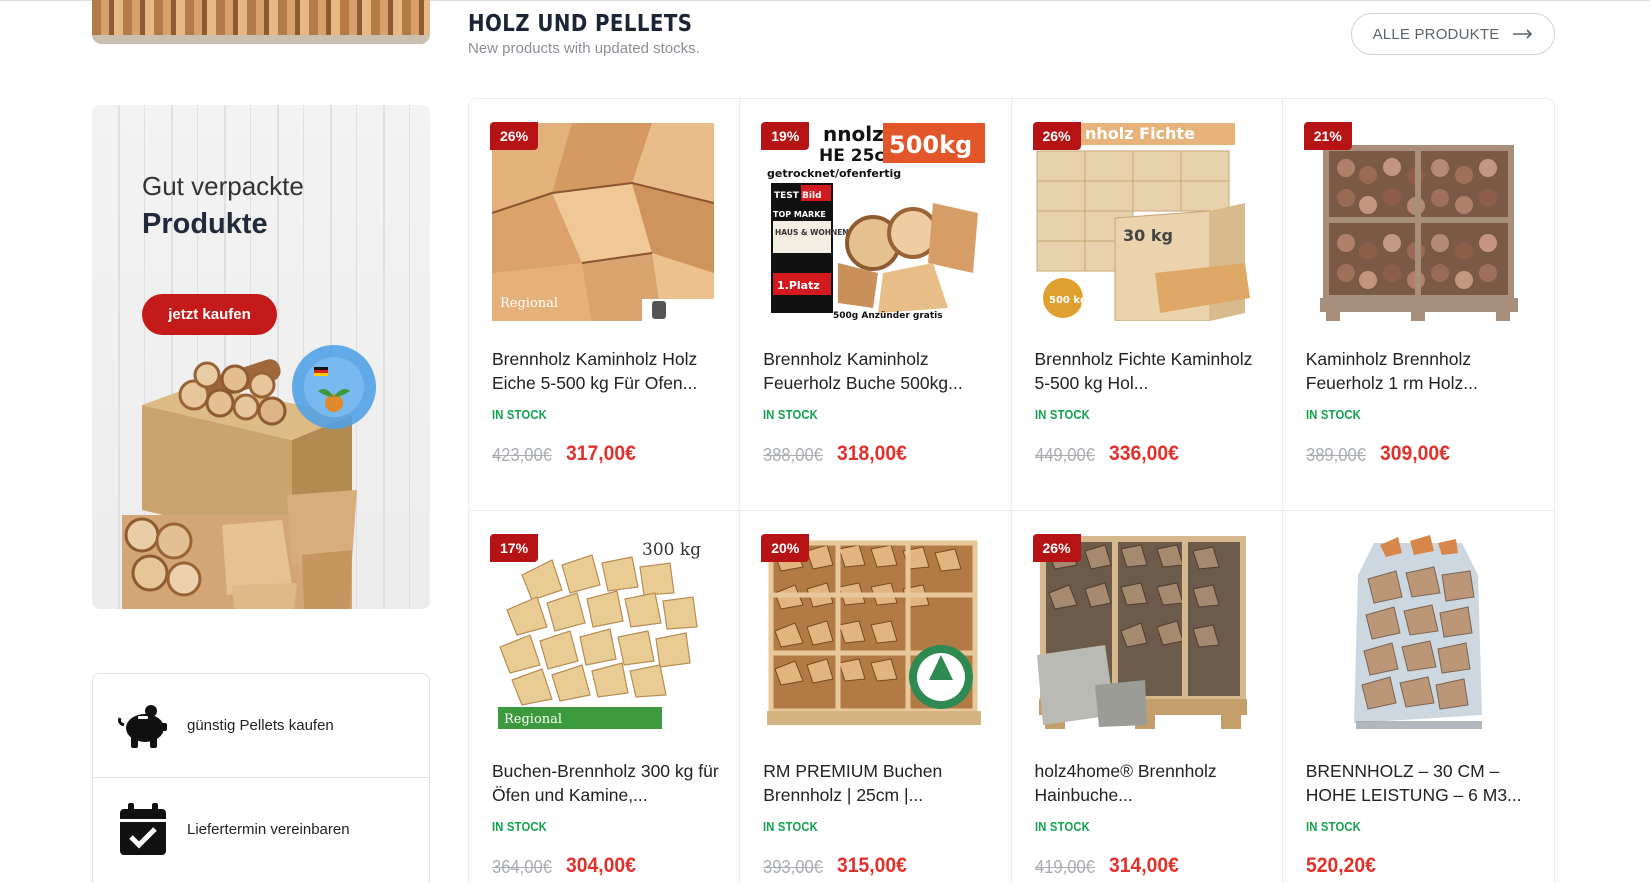 This screenshot has height=883, width=1650. I want to click on product-image: nholz Fichte 30 kg 500 kg, so click(1145, 222).